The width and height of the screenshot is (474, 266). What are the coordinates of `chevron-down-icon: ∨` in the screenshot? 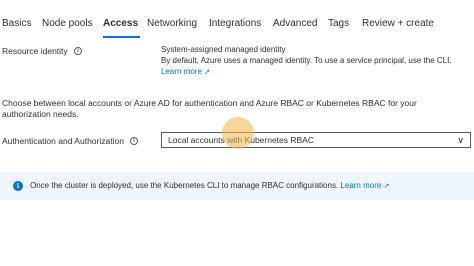 It's located at (460, 140).